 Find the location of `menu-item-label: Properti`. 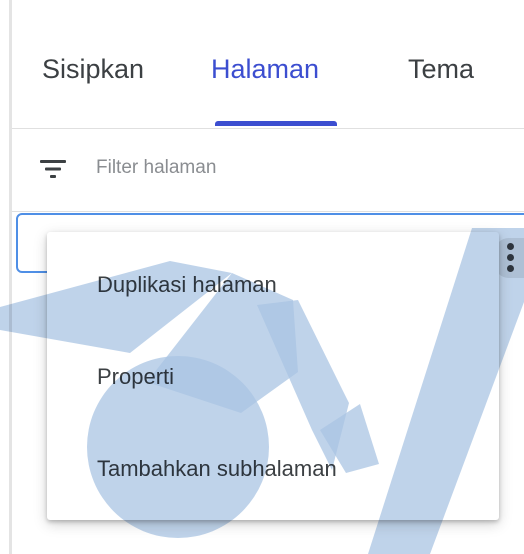

menu-item-label: Properti is located at coordinates (136, 376).